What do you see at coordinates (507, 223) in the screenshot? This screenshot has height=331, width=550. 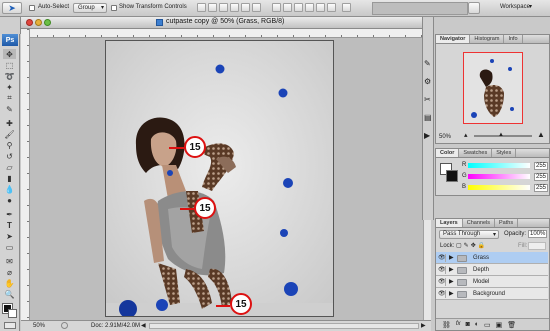 I see `tab-paths: Paths` at bounding box center [507, 223].